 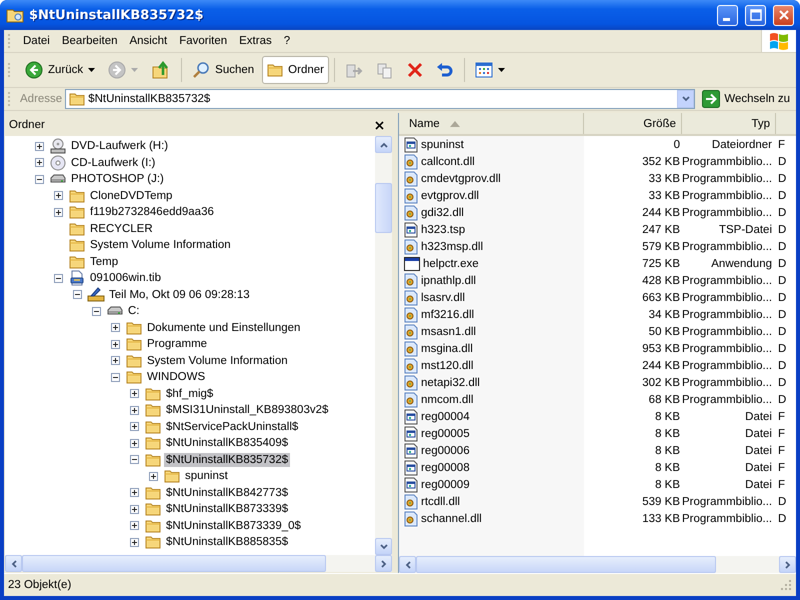 What do you see at coordinates (445, 484) in the screenshot?
I see `file-name: reg00009` at bounding box center [445, 484].